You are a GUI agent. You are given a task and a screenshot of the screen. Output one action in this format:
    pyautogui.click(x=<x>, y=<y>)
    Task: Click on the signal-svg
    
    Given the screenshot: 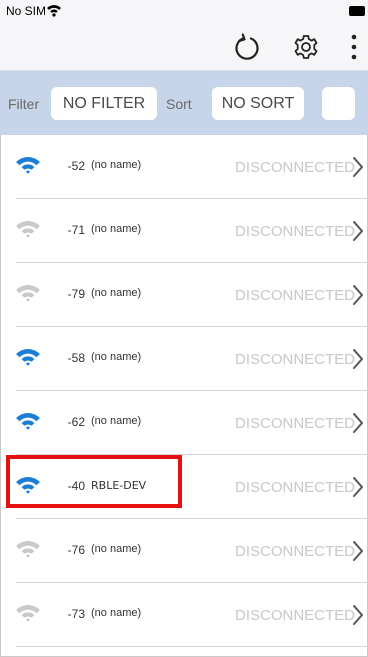 What is the action you would take?
    pyautogui.click(x=28, y=165)
    